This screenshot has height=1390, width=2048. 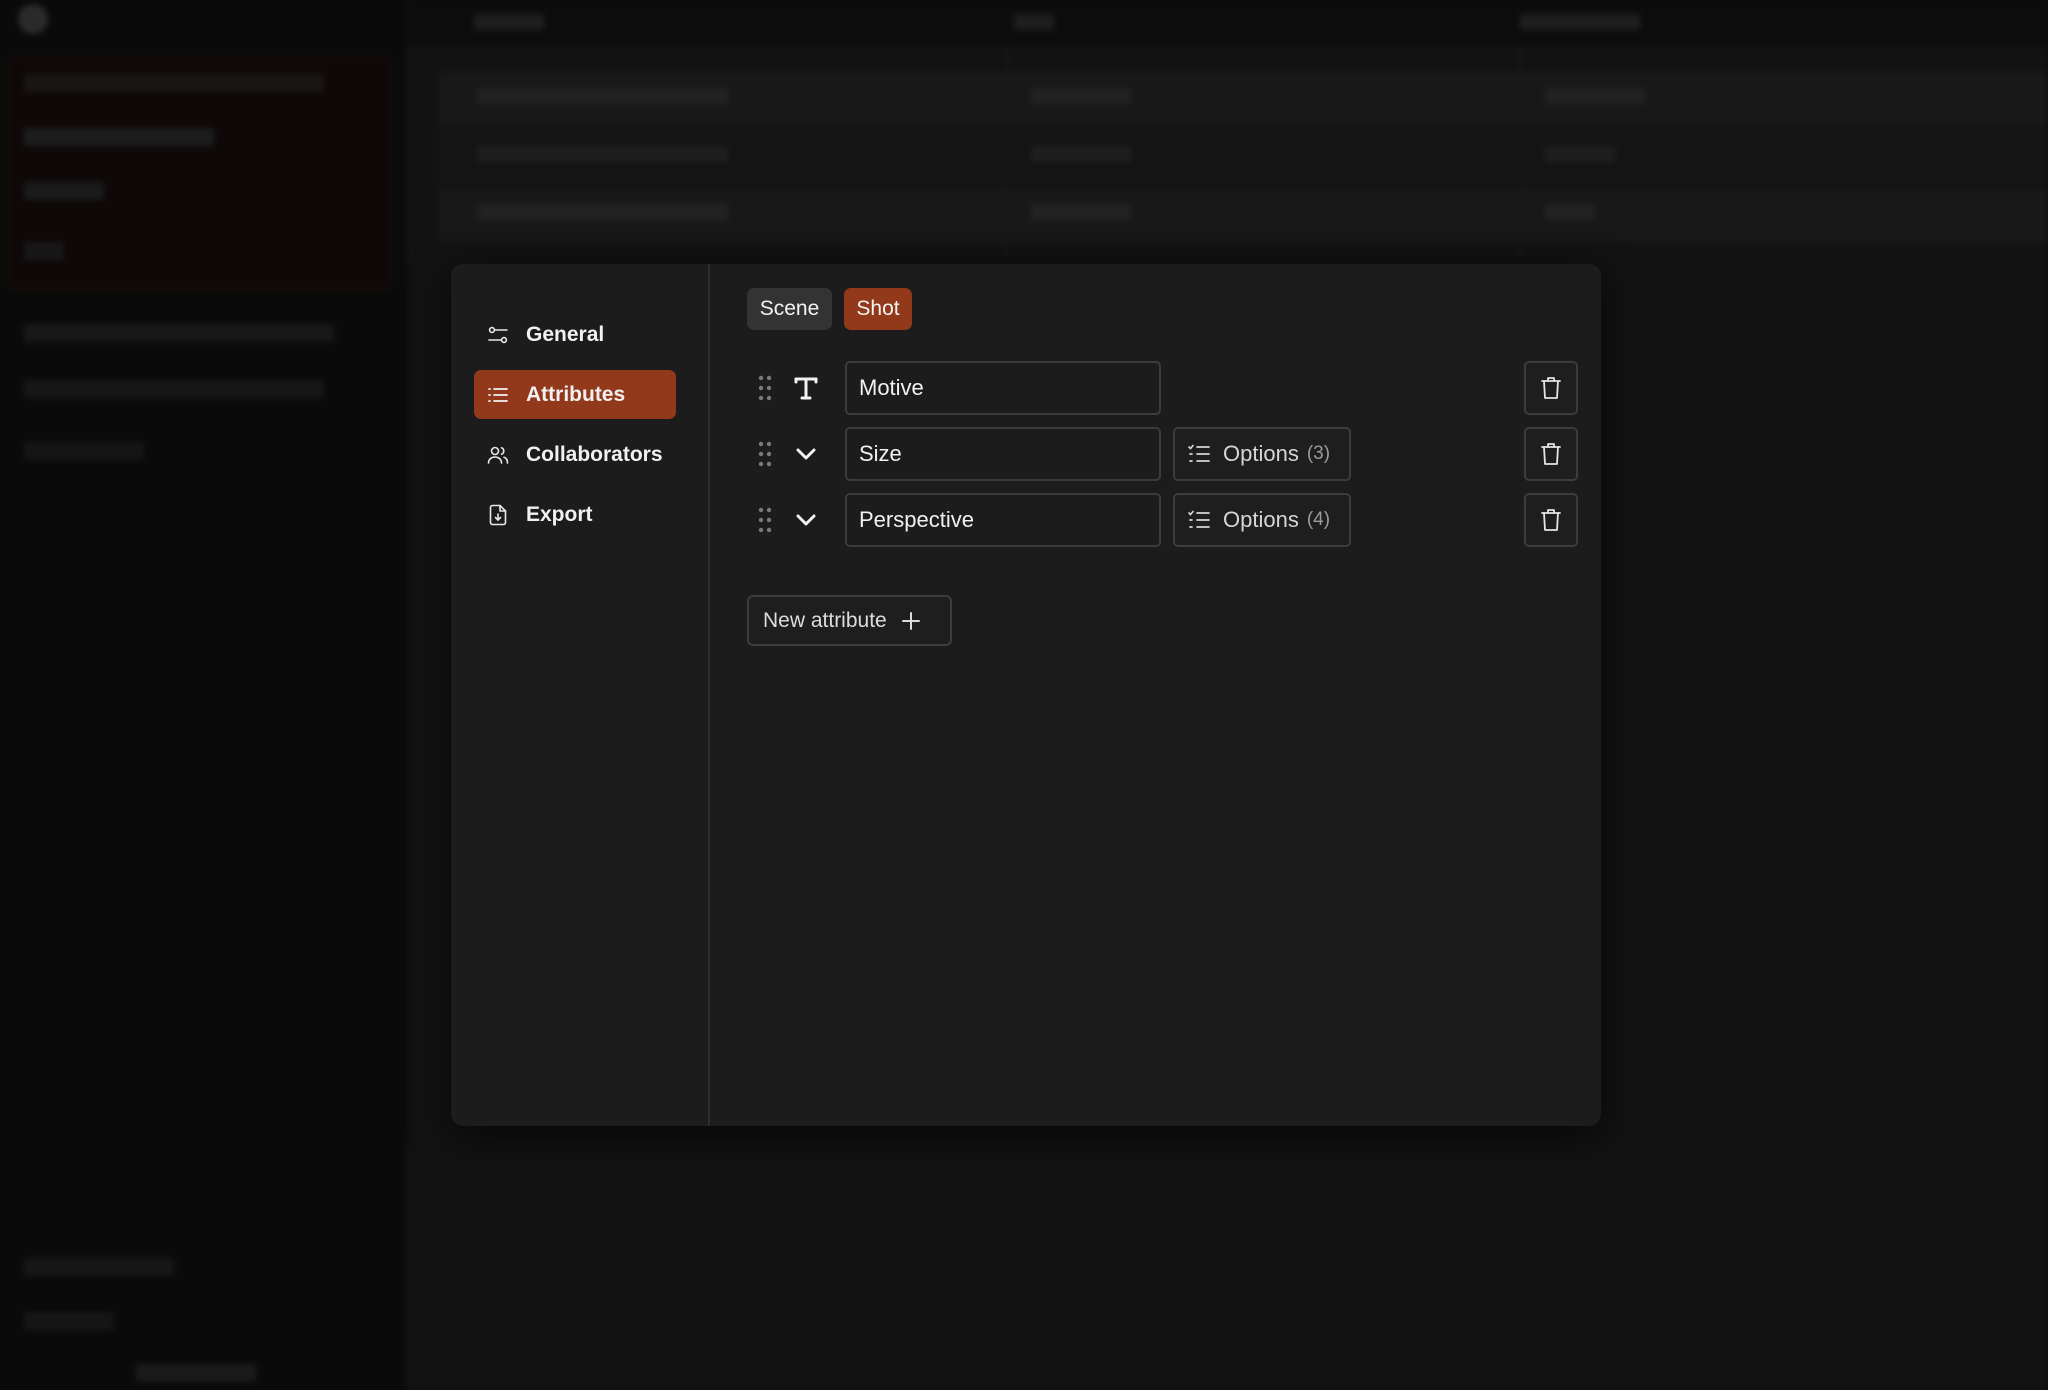 I want to click on attribute-row, so click(x=1162, y=388).